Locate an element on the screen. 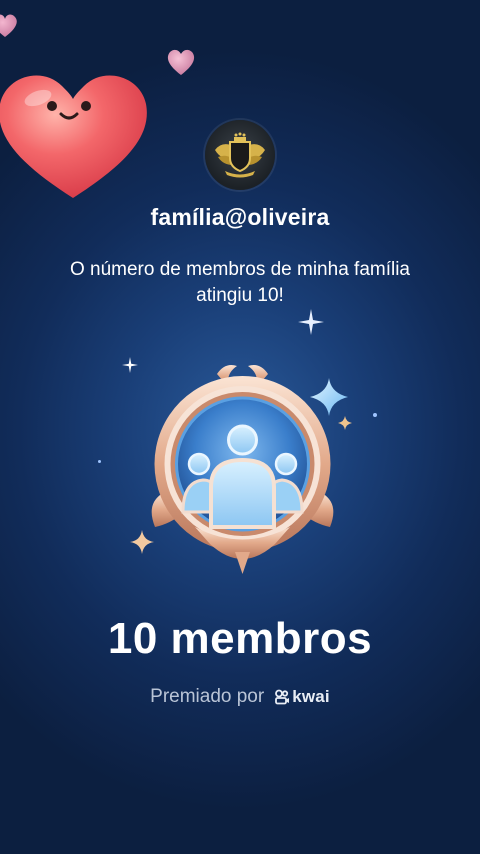  awarded-by: Premiado por kwai is located at coordinates (240, 697).